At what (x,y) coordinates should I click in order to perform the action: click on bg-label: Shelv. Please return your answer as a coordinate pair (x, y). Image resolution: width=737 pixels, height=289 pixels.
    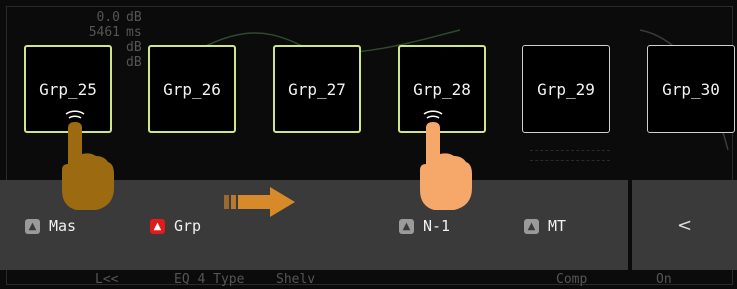
    Looking at the image, I should click on (296, 279).